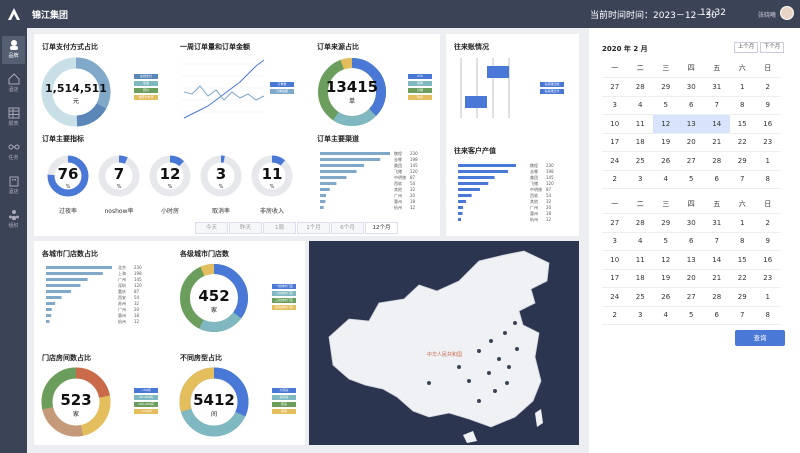 The height and width of the screenshot is (453, 800). Describe the element at coordinates (787, 13) in the screenshot. I see `avatar` at that location.